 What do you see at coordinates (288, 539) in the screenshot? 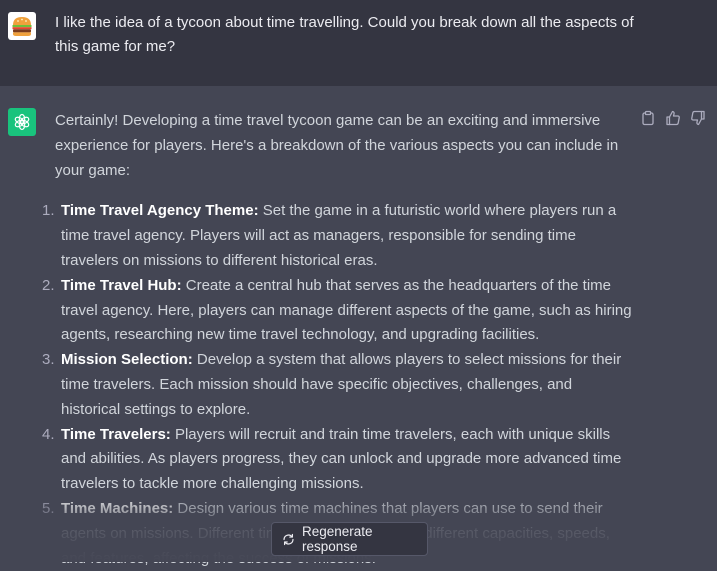
I see `refresh-icon` at bounding box center [288, 539].